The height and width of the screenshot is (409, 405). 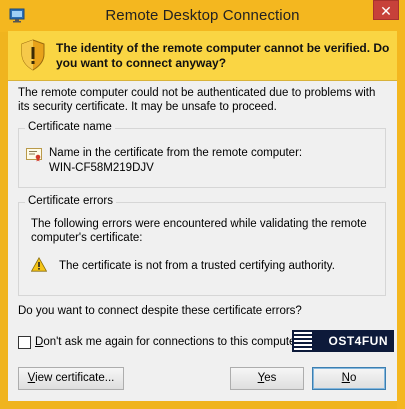 I want to click on yes-button: Yes, so click(x=267, y=378).